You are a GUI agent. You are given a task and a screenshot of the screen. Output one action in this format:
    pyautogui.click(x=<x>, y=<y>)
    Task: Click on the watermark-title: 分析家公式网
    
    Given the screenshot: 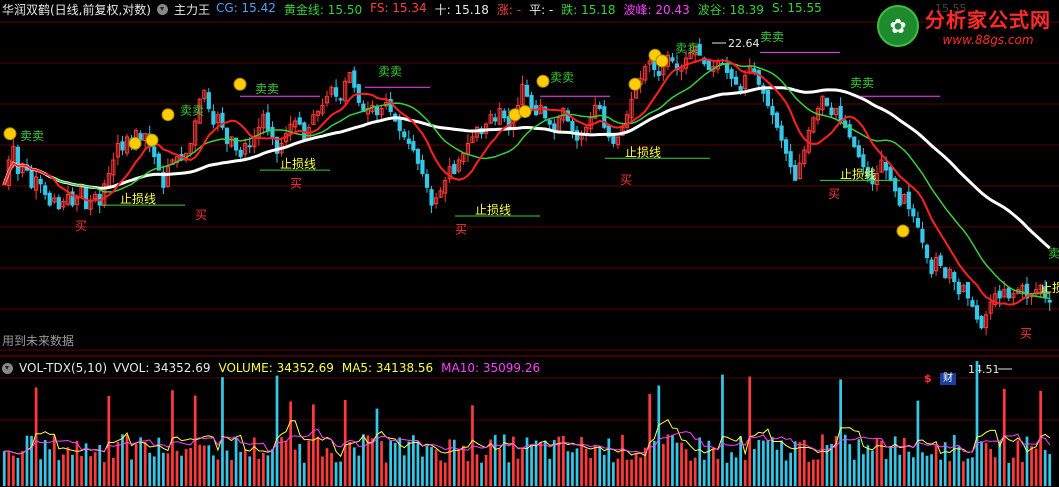 What is the action you would take?
    pyautogui.click(x=988, y=20)
    